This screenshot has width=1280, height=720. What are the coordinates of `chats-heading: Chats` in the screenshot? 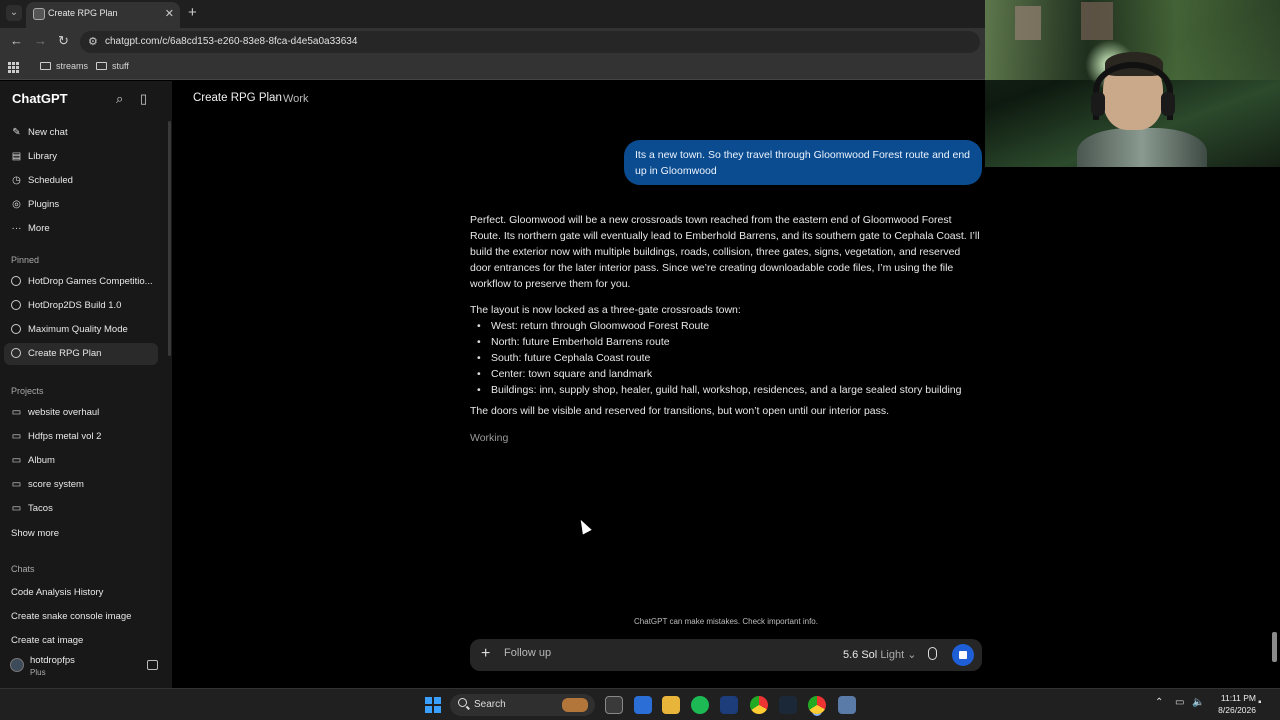 It's located at (23, 569).